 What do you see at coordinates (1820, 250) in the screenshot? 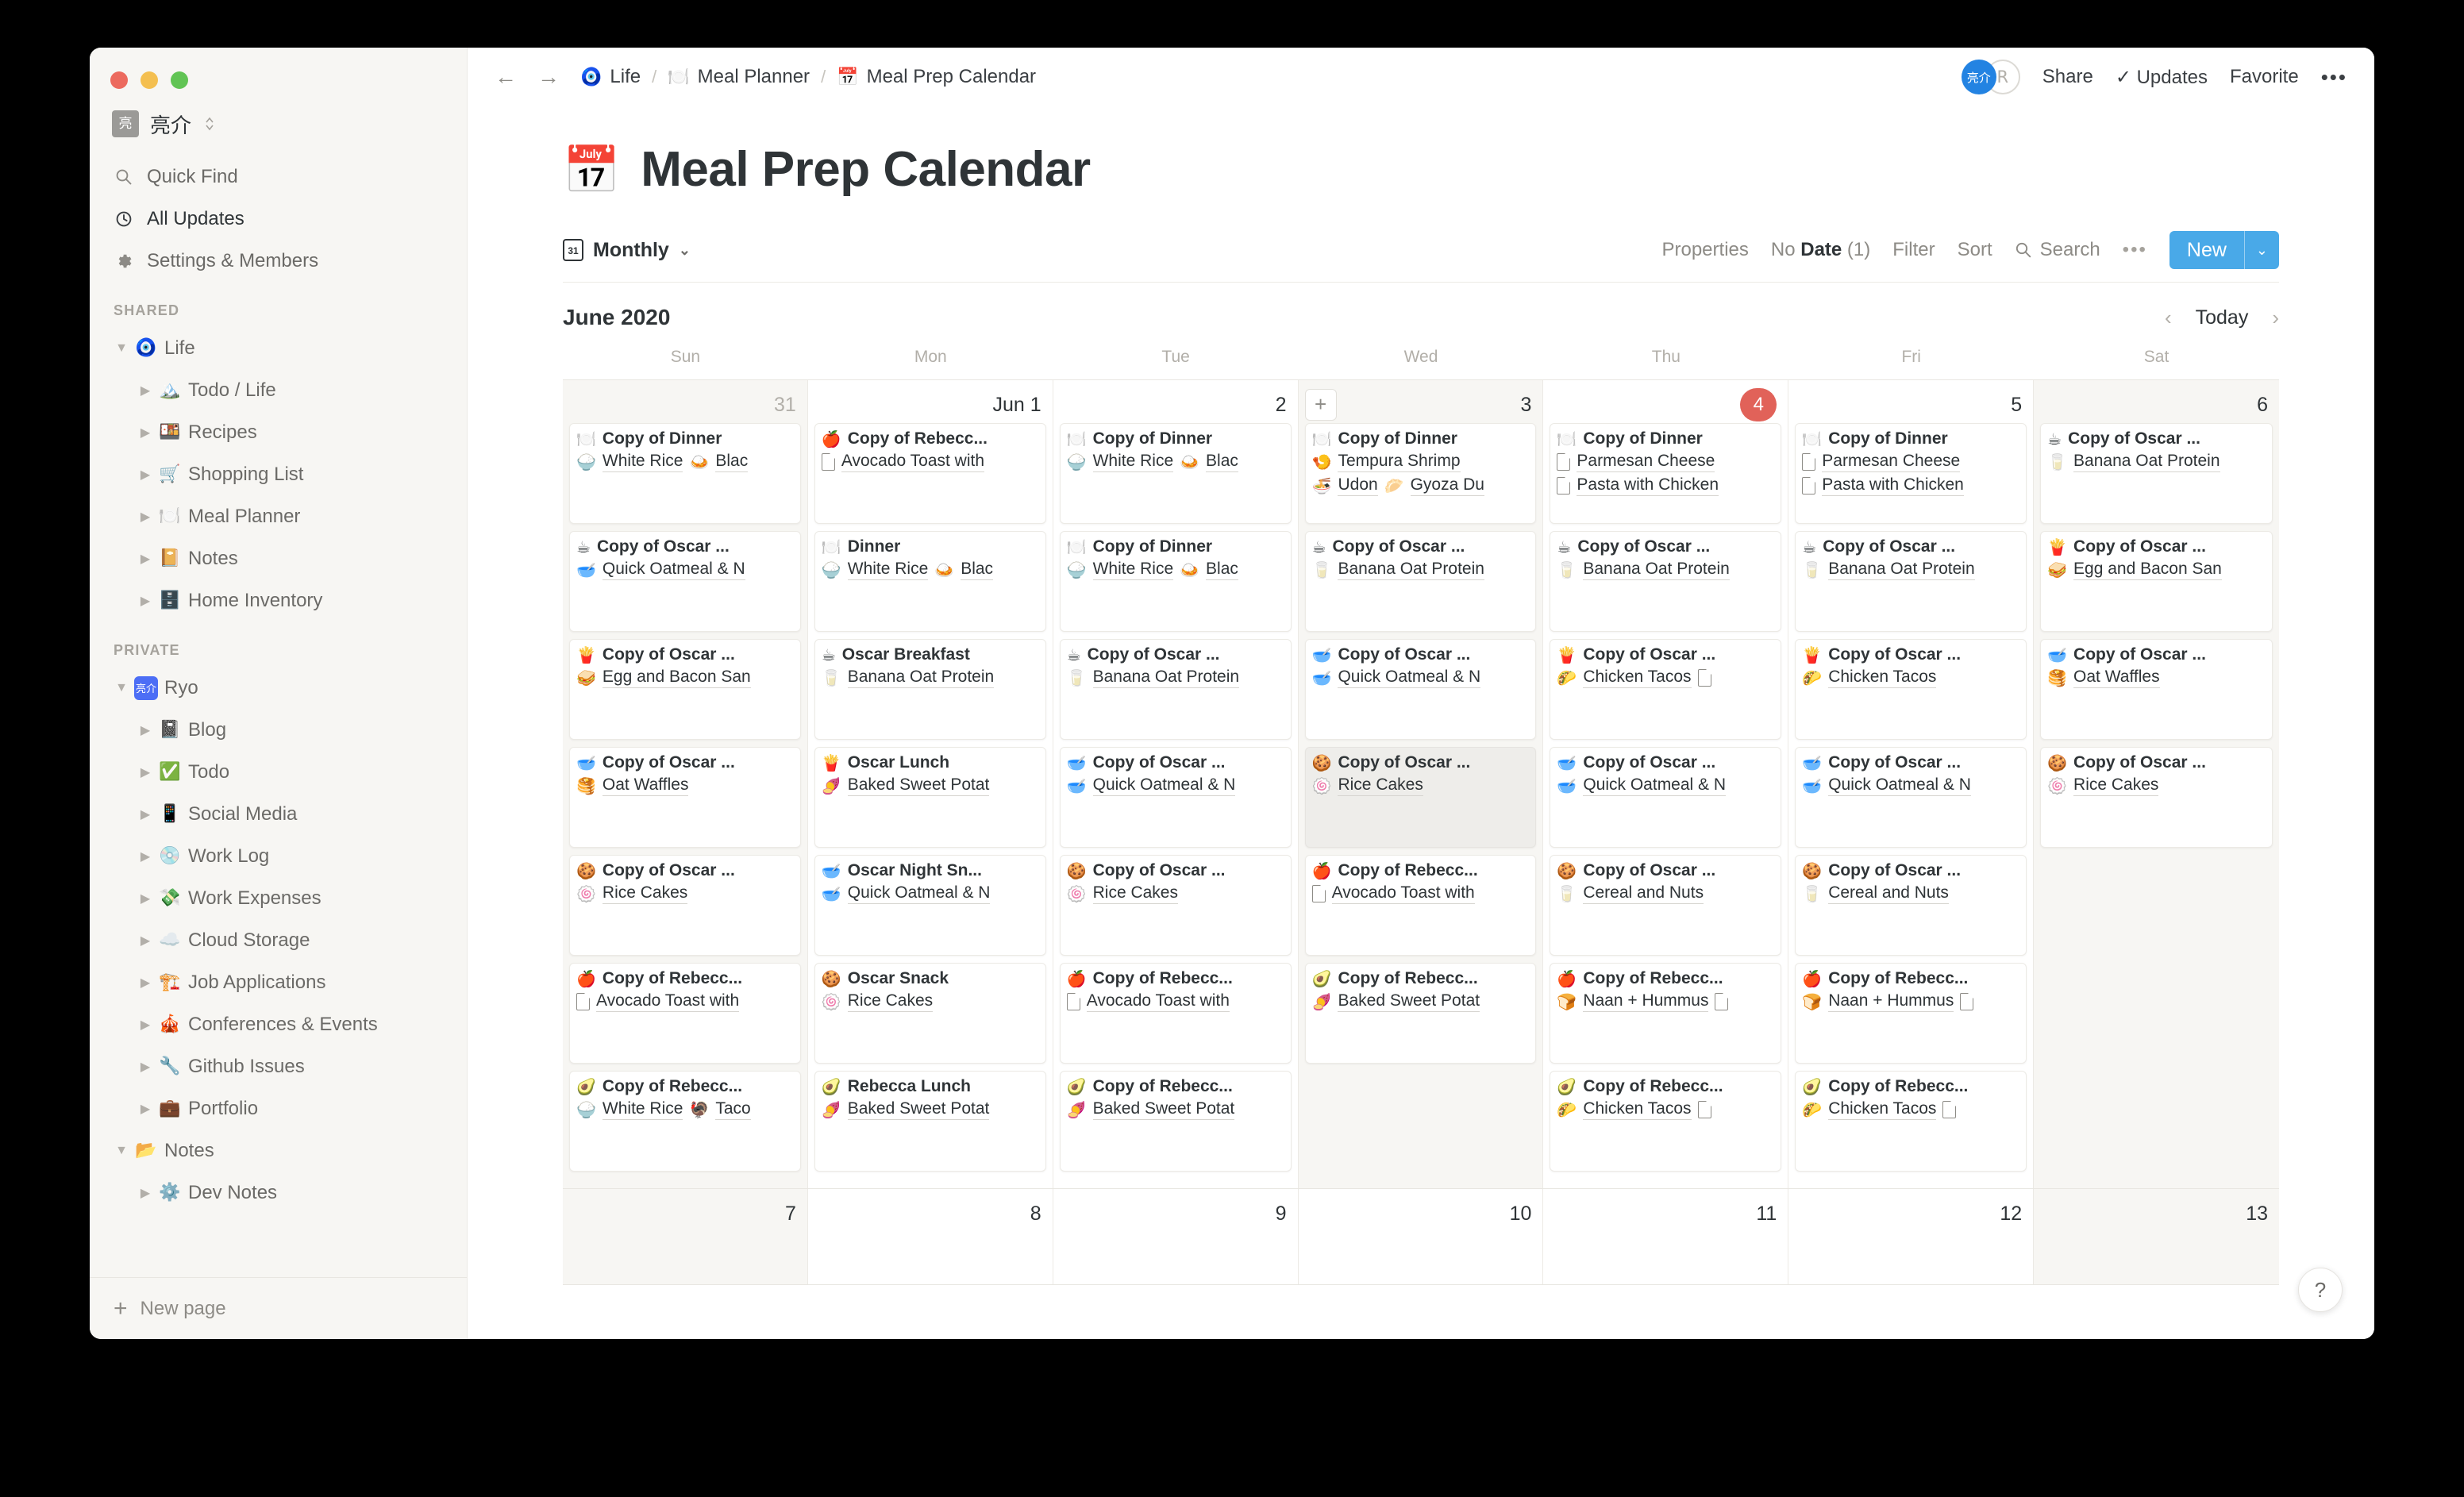
I see `no-date-button: No Date (1)` at bounding box center [1820, 250].